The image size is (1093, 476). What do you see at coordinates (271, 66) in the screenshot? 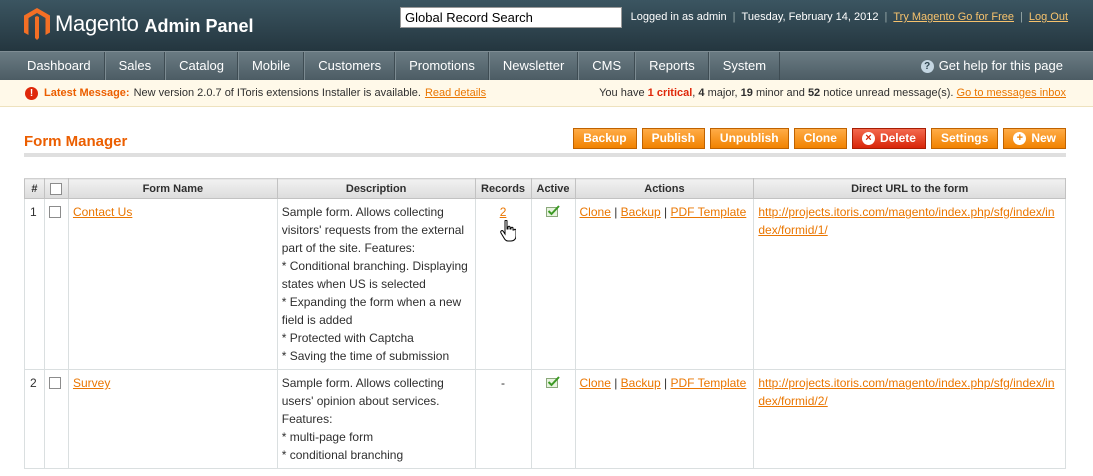
I see `nav-mobile: Mobile` at bounding box center [271, 66].